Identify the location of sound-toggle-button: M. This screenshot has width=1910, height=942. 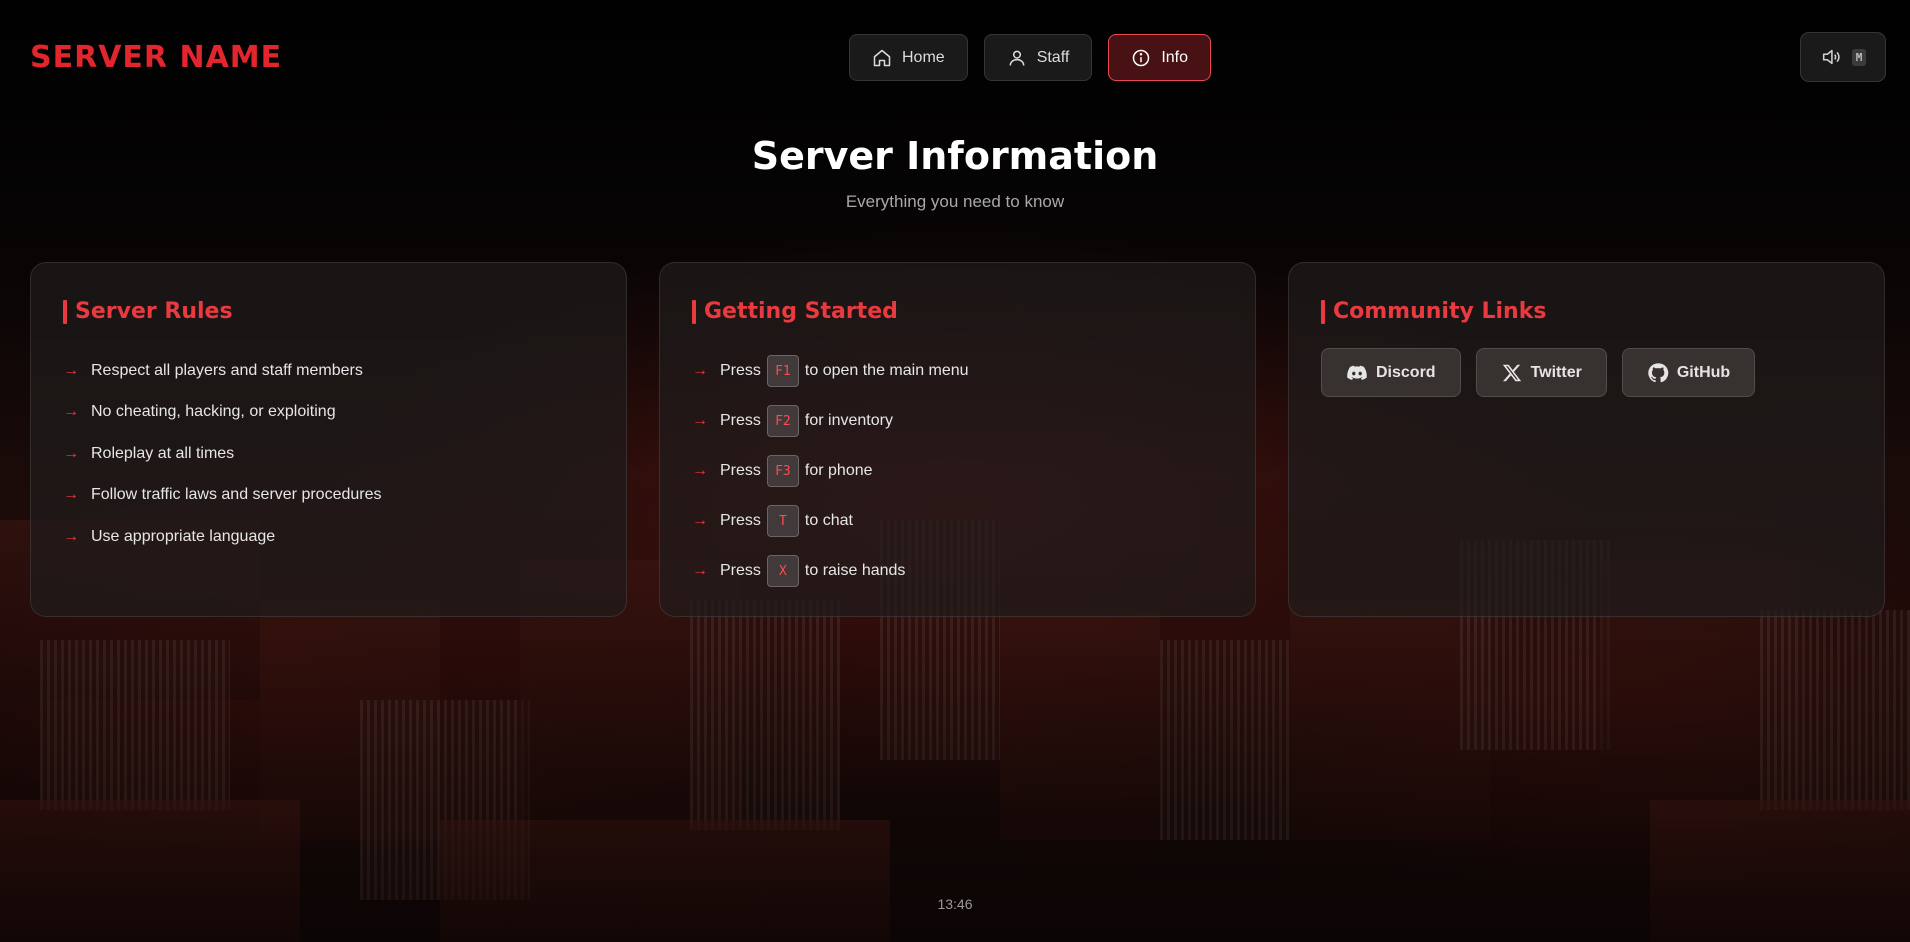
(1843, 57).